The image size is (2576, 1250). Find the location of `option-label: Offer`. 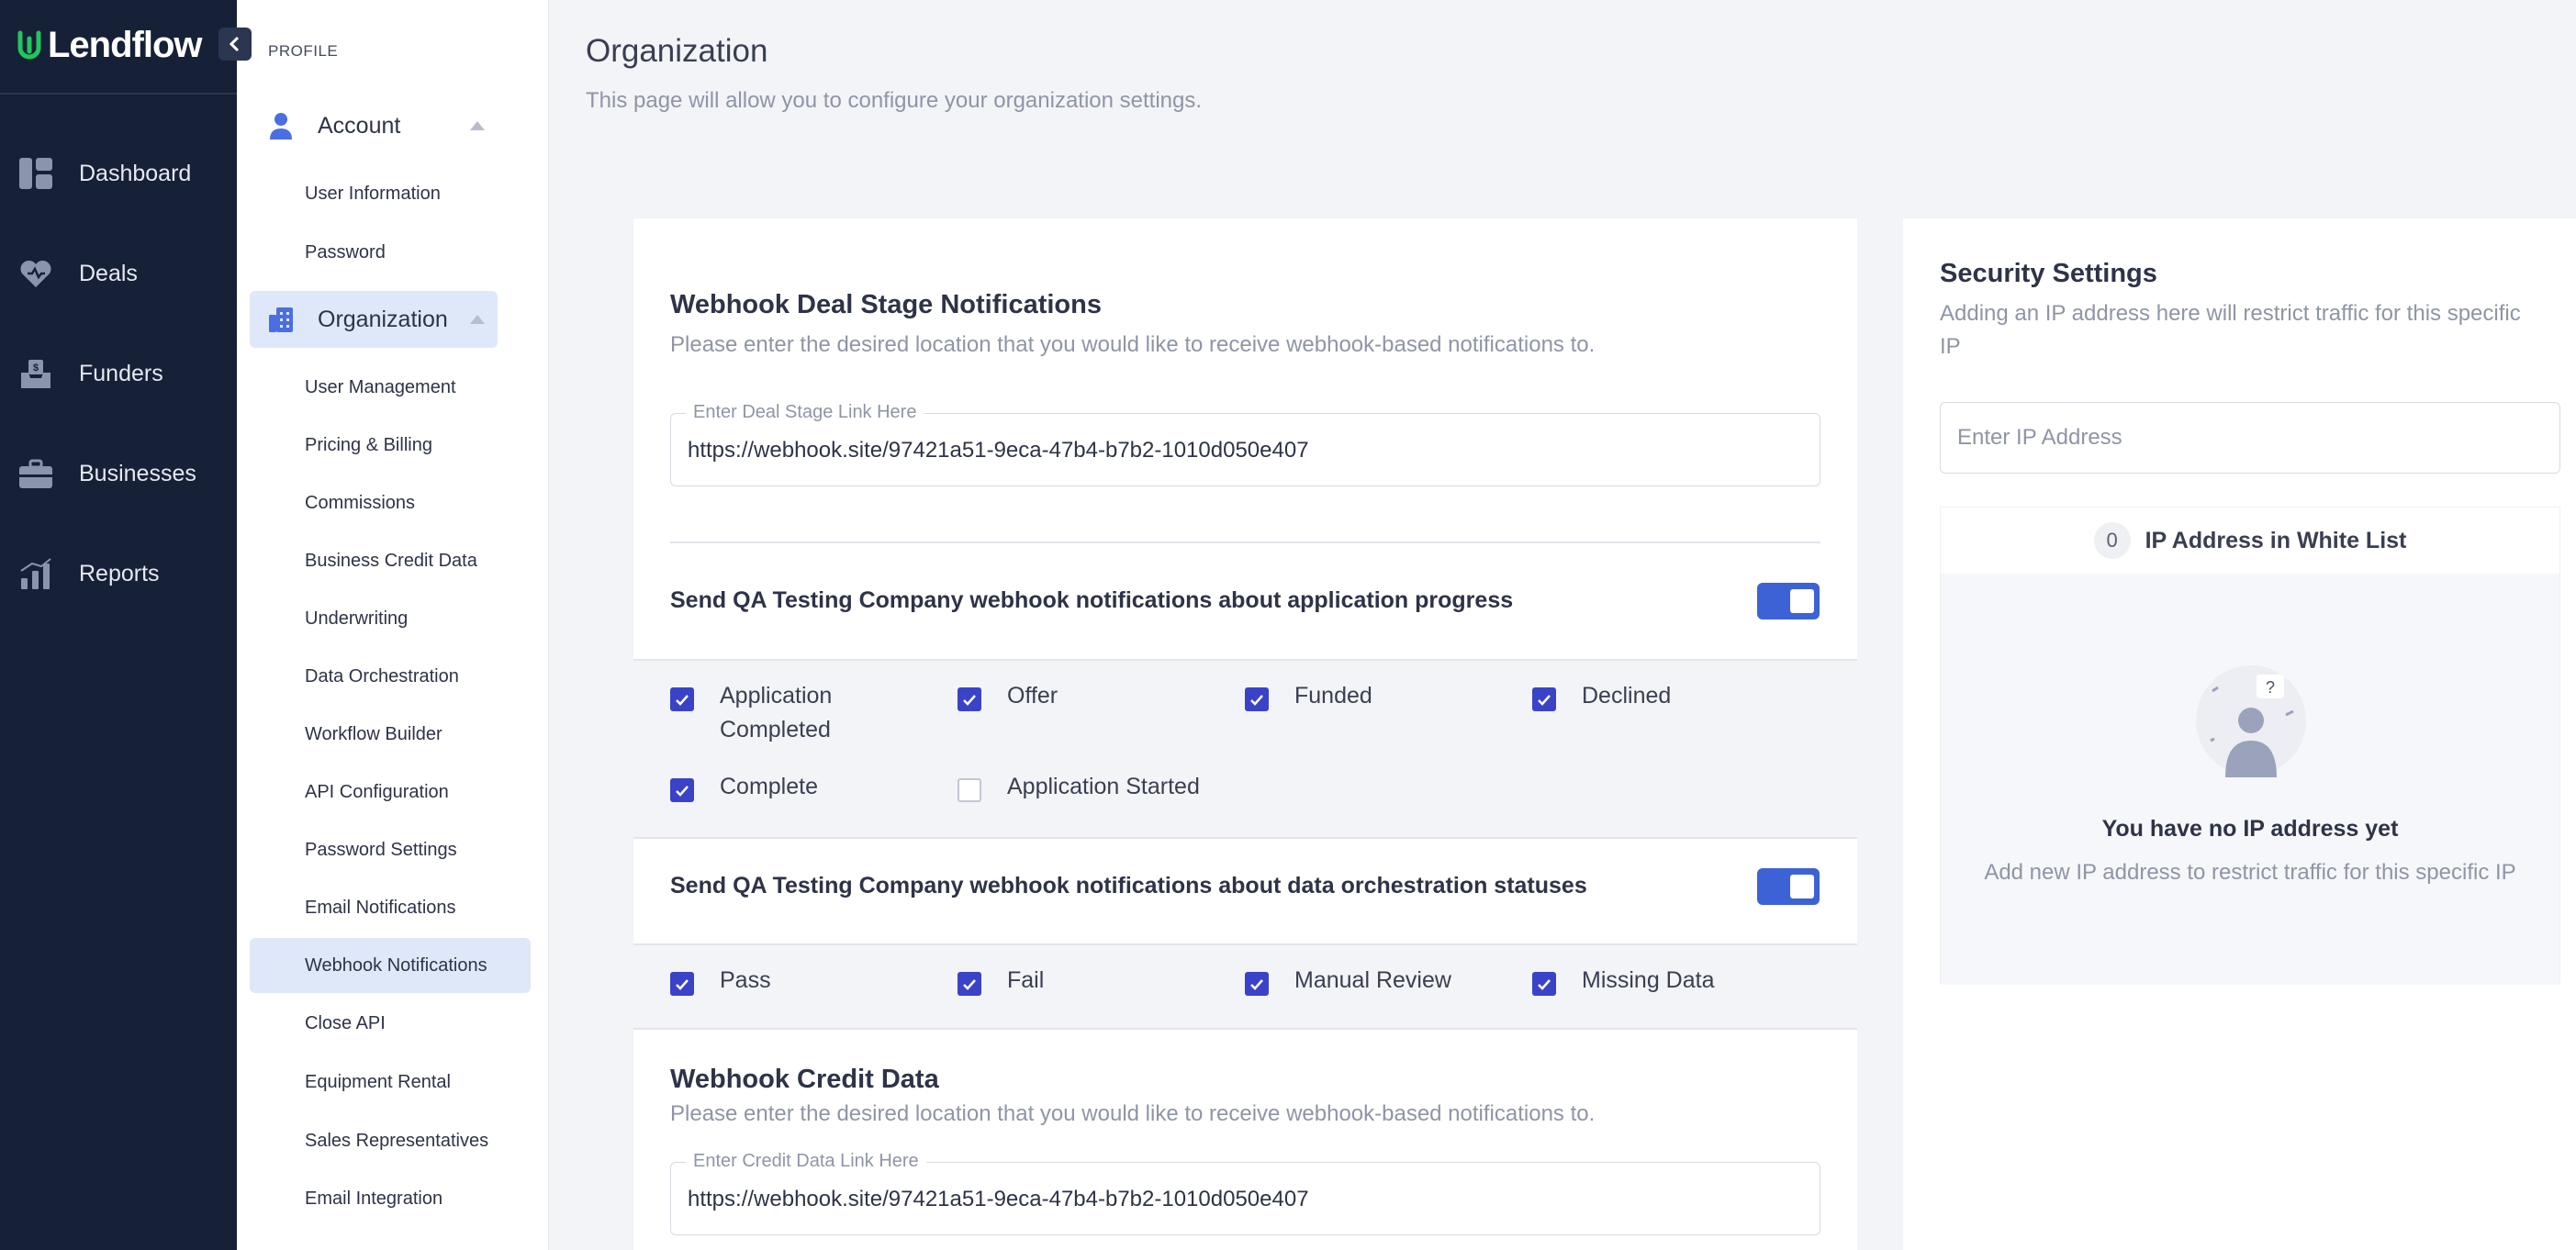

option-label: Offer is located at coordinates (1032, 696).